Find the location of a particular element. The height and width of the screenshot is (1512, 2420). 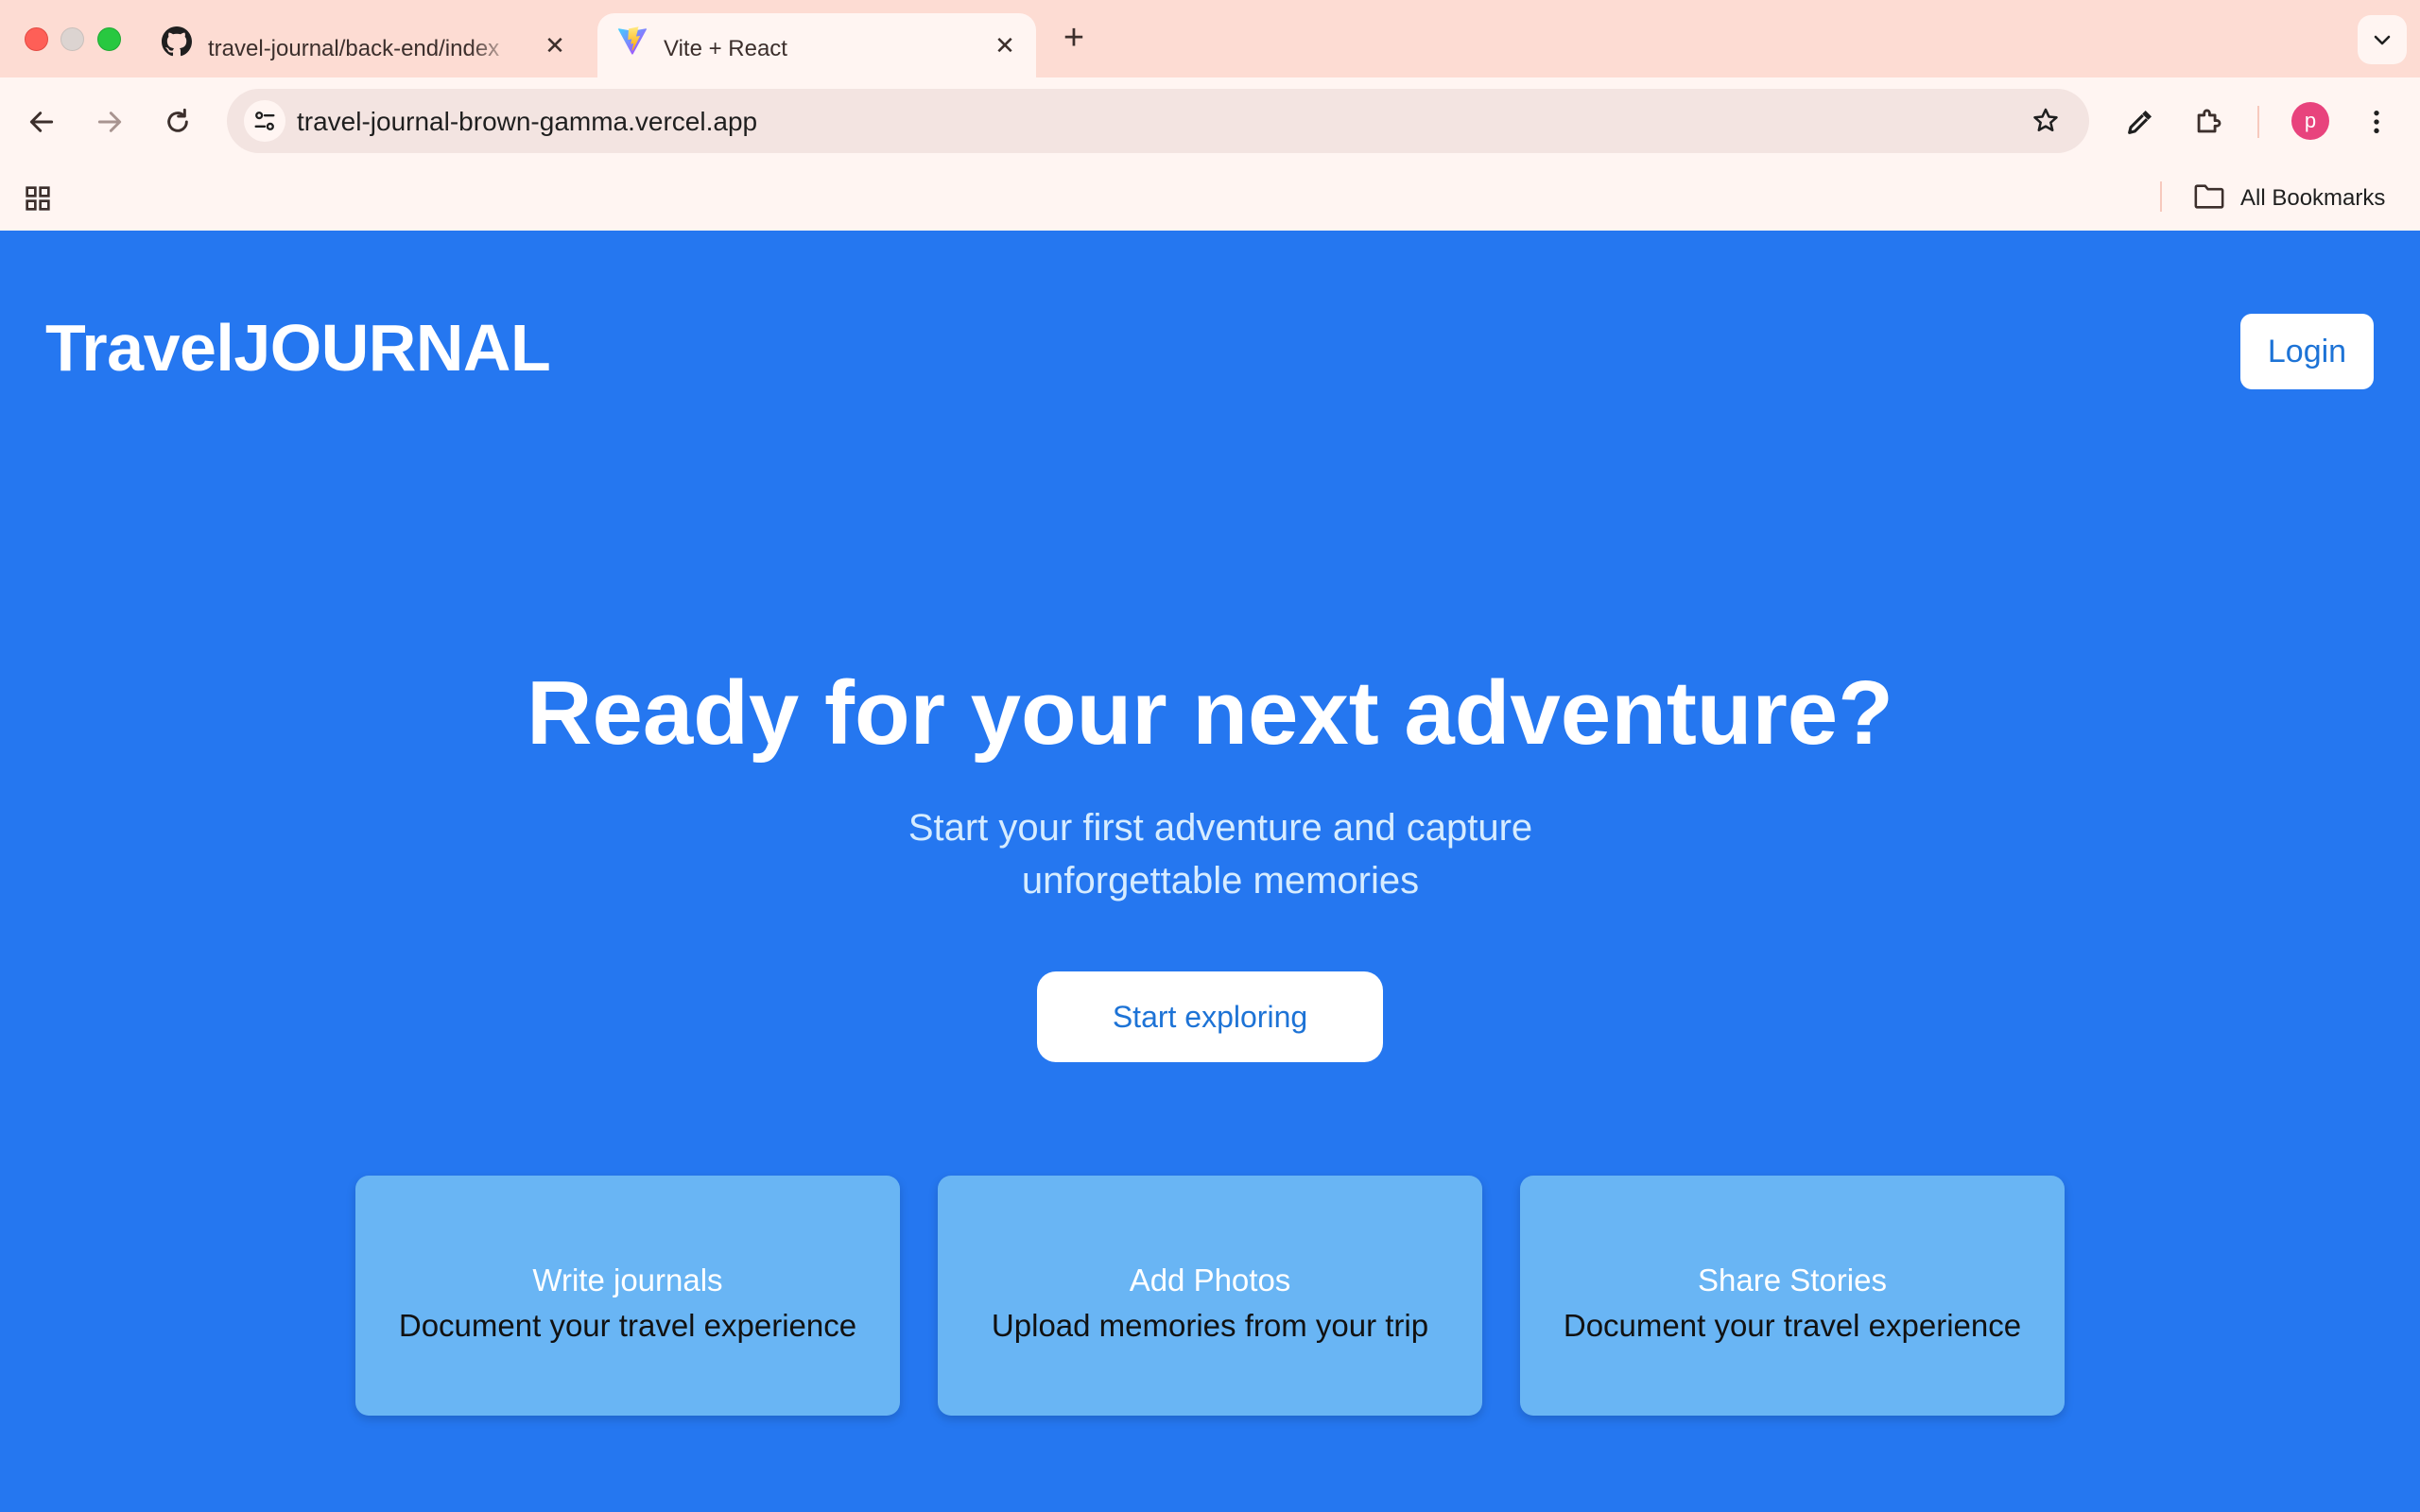

bookmarks-bar: All Bookmarks is located at coordinates (1210, 199).